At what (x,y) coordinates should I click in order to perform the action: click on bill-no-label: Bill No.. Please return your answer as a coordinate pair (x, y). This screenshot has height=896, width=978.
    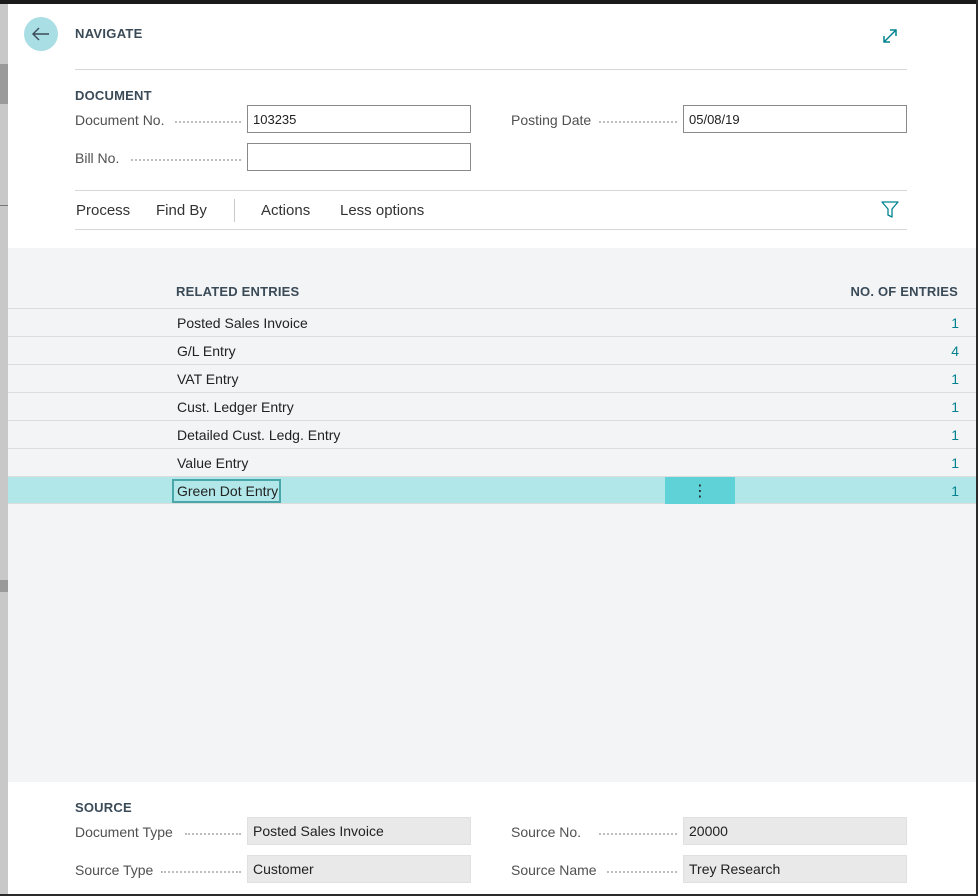
    Looking at the image, I should click on (160, 158).